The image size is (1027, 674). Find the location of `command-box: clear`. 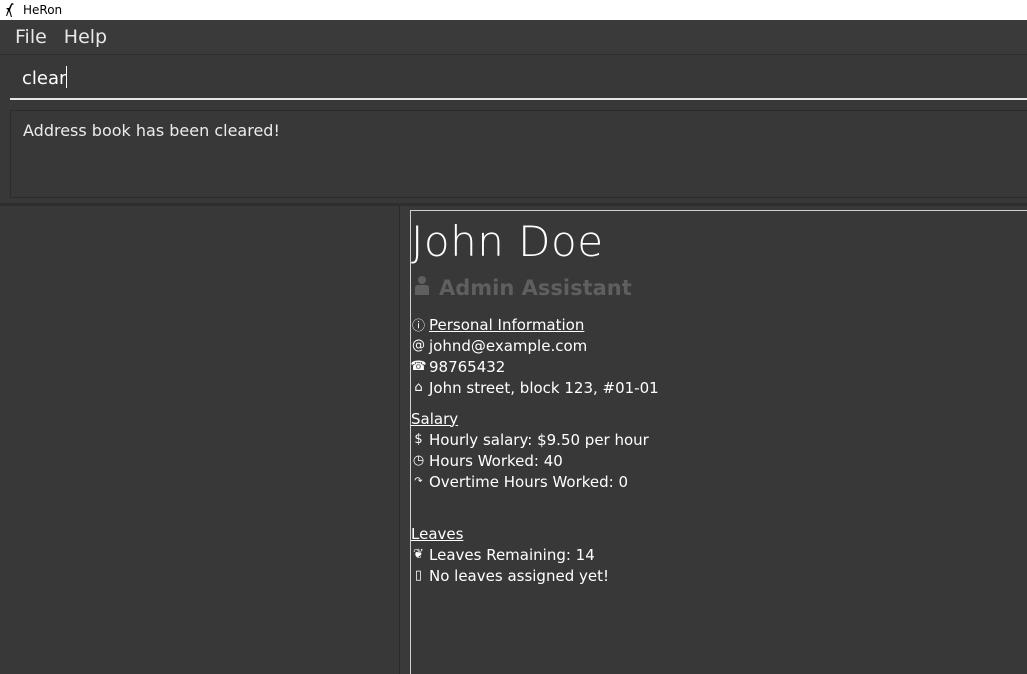

command-box: clear is located at coordinates (518, 79).